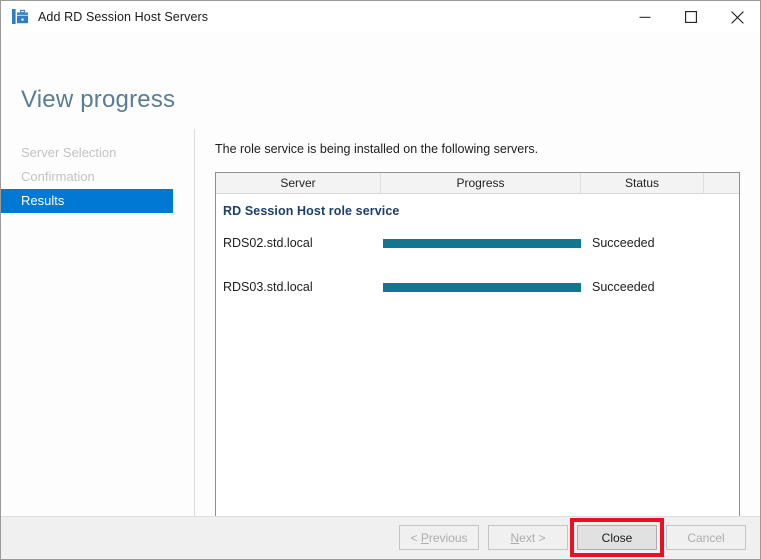 Image resolution: width=761 pixels, height=560 pixels. I want to click on sidebar-item-confirmation: Confirmation, so click(97, 177).